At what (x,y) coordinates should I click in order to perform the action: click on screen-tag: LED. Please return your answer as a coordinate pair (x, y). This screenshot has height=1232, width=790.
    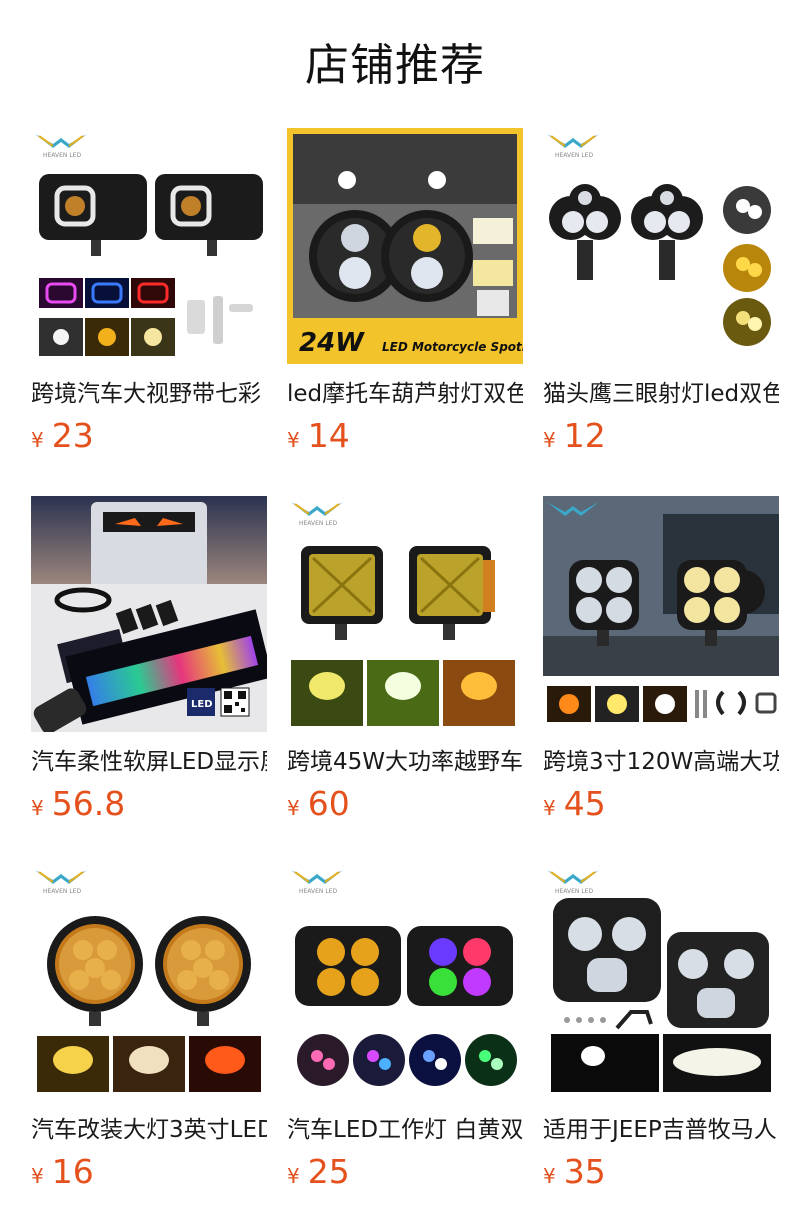
    Looking at the image, I should click on (202, 704).